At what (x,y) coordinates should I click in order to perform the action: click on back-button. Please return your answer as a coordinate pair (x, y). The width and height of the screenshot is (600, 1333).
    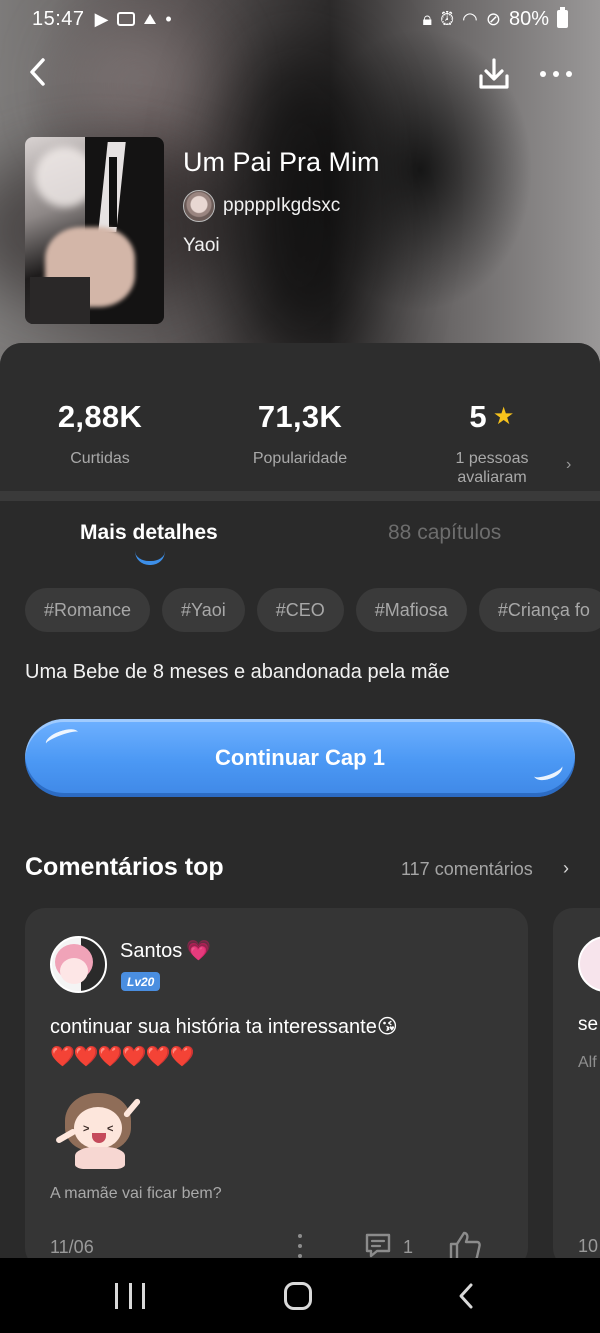
    Looking at the image, I should click on (38, 72).